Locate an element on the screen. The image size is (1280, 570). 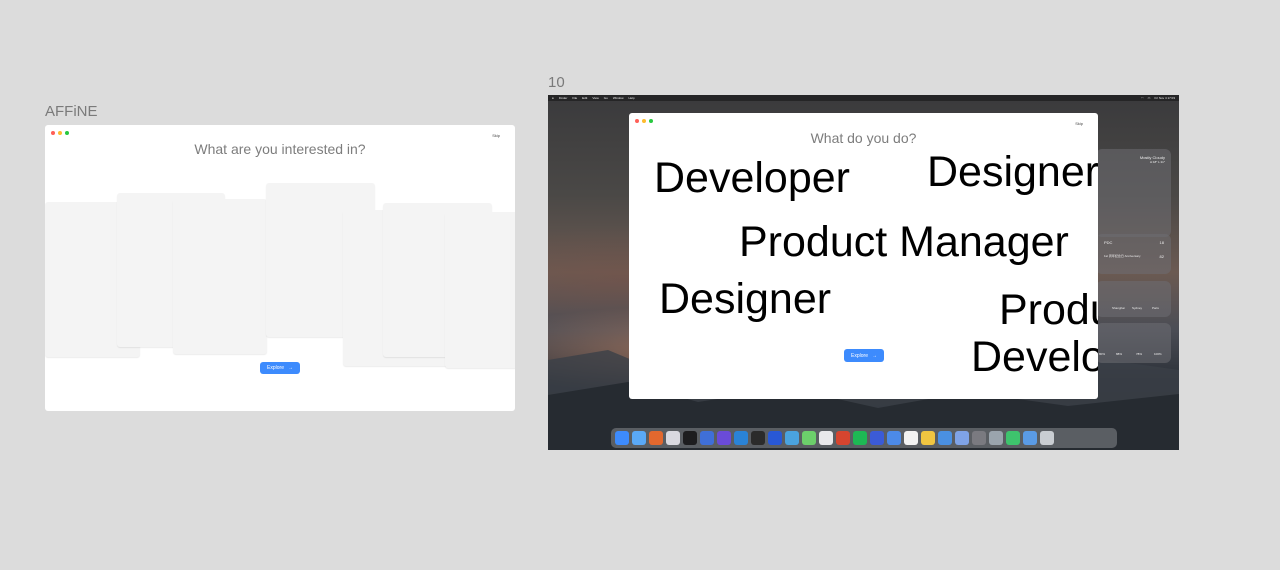
slack-icon is located at coordinates (826, 438).